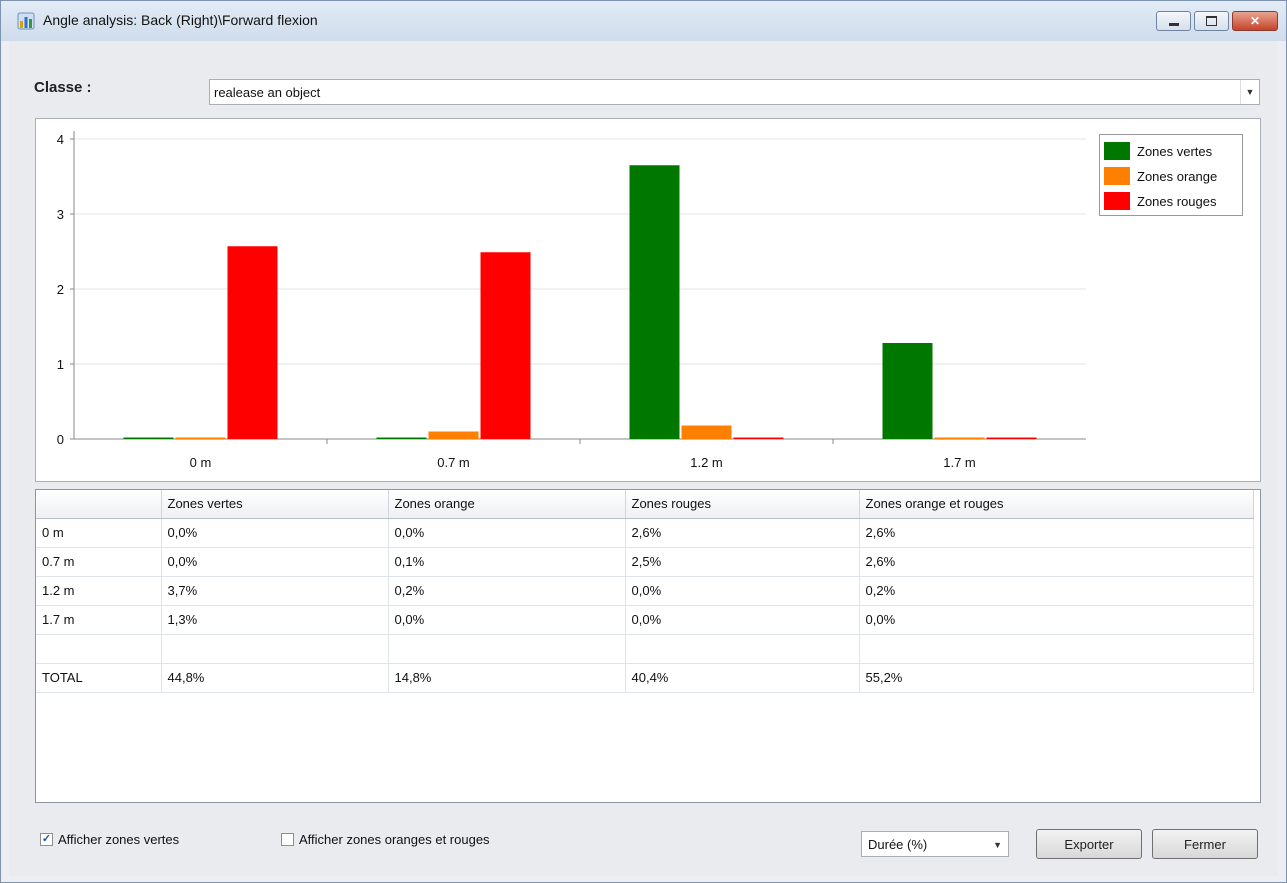 The height and width of the screenshot is (883, 1287). Describe the element at coordinates (26, 21) in the screenshot. I see `app-chart-icon` at that location.